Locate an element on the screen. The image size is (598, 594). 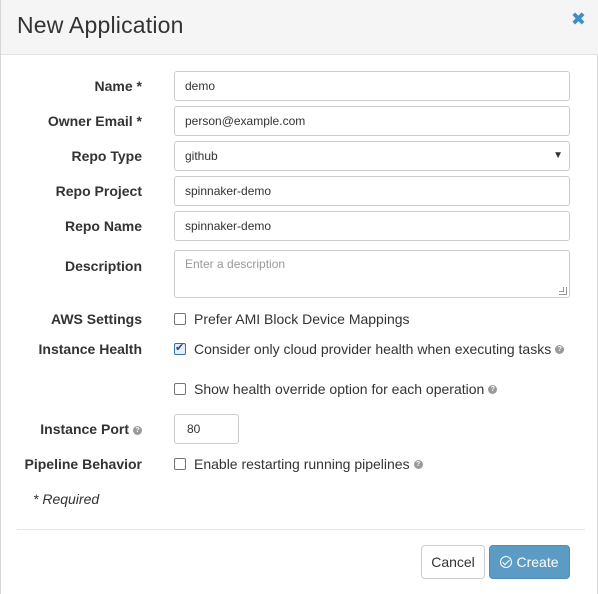
pipeline-behavior-label: Pipeline Behavior is located at coordinates (83, 464).